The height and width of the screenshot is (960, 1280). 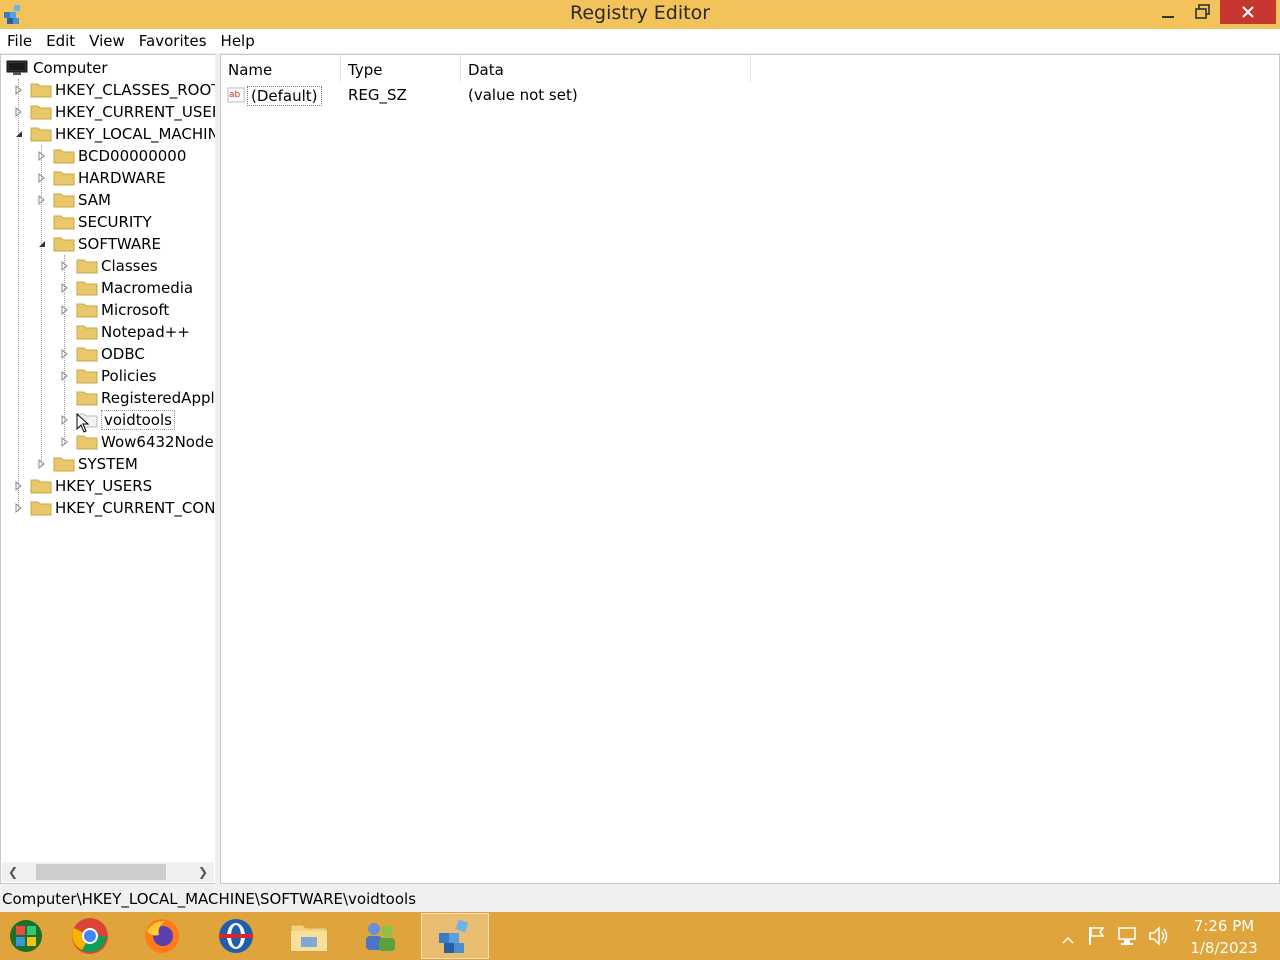 I want to click on tree-item-classes: Classes, so click(x=109, y=266).